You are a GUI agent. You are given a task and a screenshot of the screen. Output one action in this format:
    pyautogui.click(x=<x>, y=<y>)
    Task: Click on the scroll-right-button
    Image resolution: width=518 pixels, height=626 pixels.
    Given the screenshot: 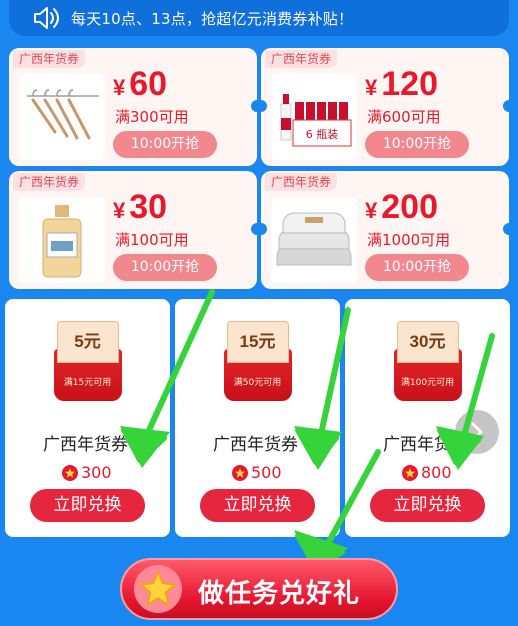 What is the action you would take?
    pyautogui.click(x=477, y=432)
    